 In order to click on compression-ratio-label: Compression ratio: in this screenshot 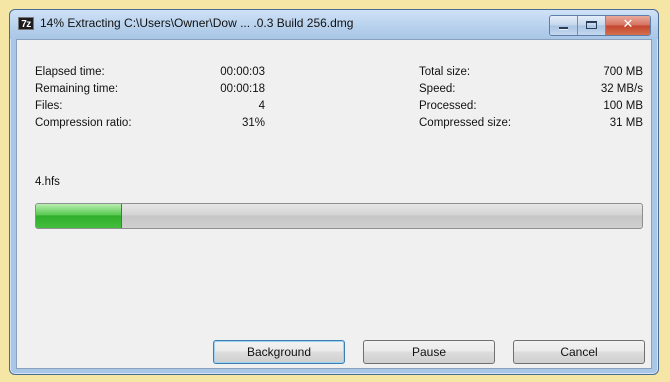, I will do `click(83, 123)`.